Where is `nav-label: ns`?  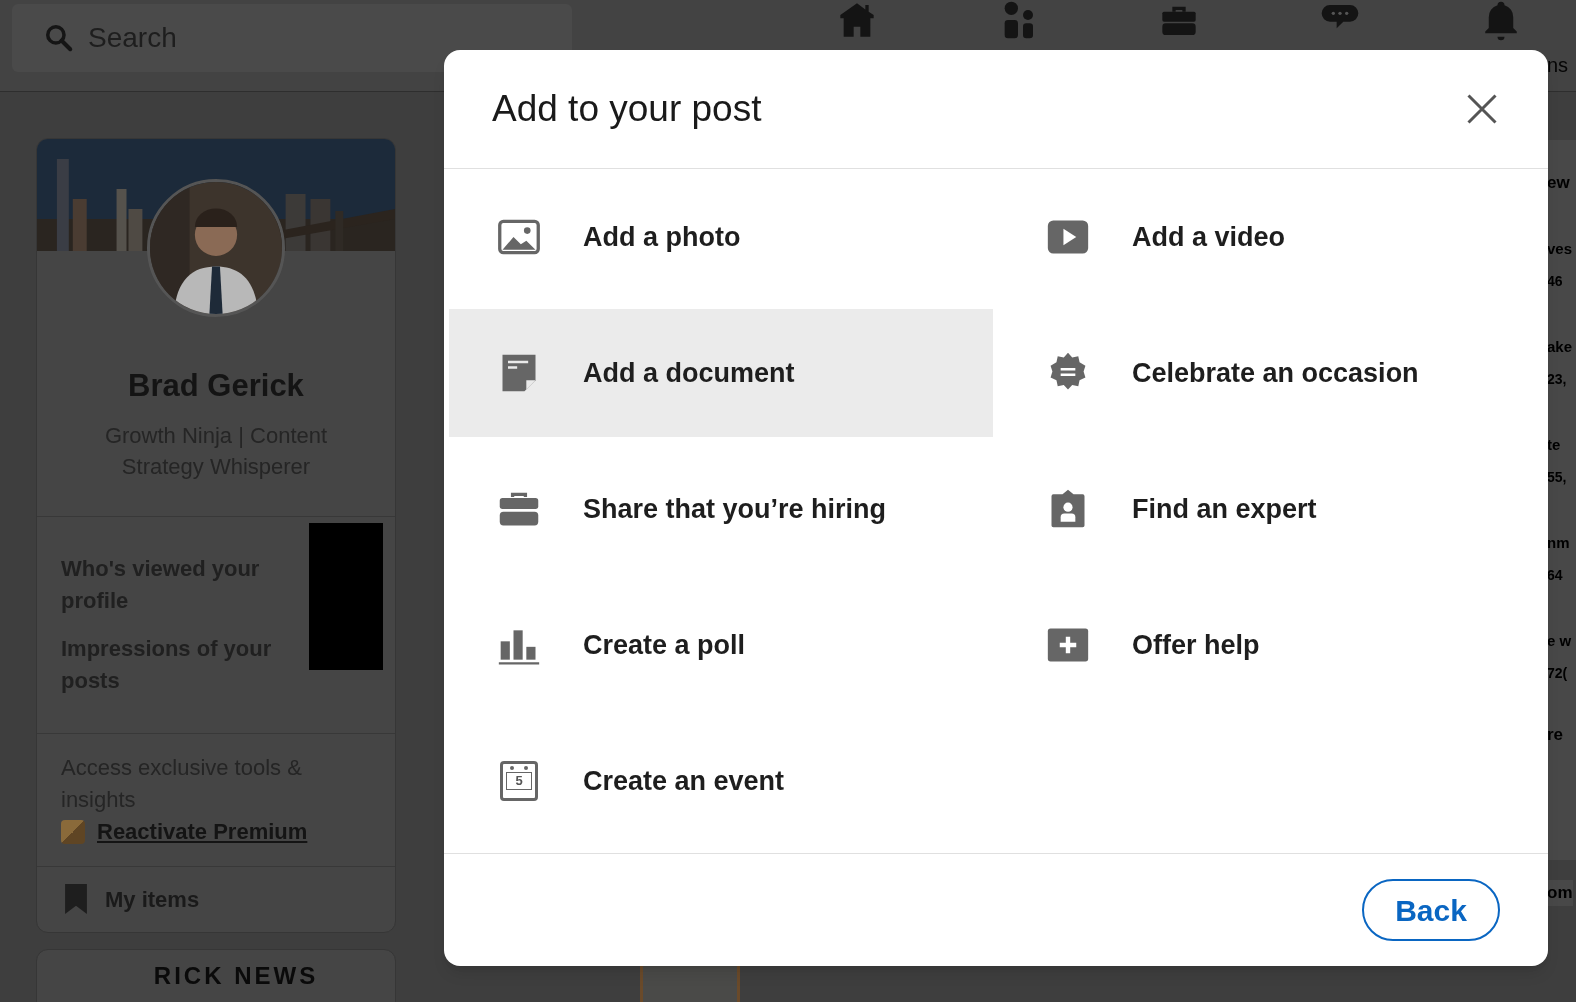 nav-label: ns is located at coordinates (1558, 65).